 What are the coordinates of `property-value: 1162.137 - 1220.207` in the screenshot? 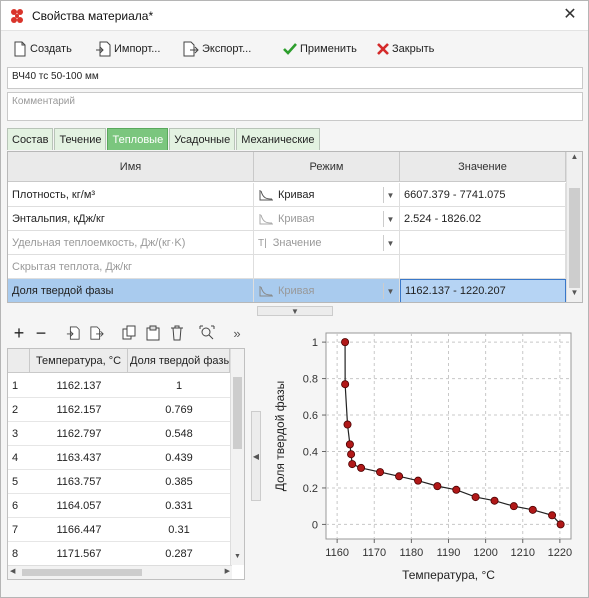 It's located at (483, 290).